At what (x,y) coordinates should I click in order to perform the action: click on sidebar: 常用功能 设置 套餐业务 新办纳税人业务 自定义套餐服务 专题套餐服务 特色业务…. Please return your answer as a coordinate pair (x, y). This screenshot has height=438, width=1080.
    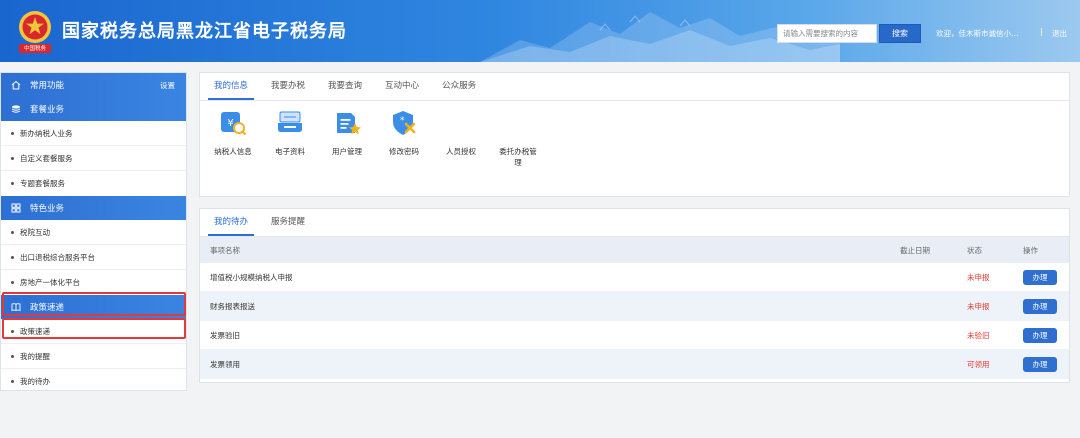
    Looking at the image, I should click on (93, 231).